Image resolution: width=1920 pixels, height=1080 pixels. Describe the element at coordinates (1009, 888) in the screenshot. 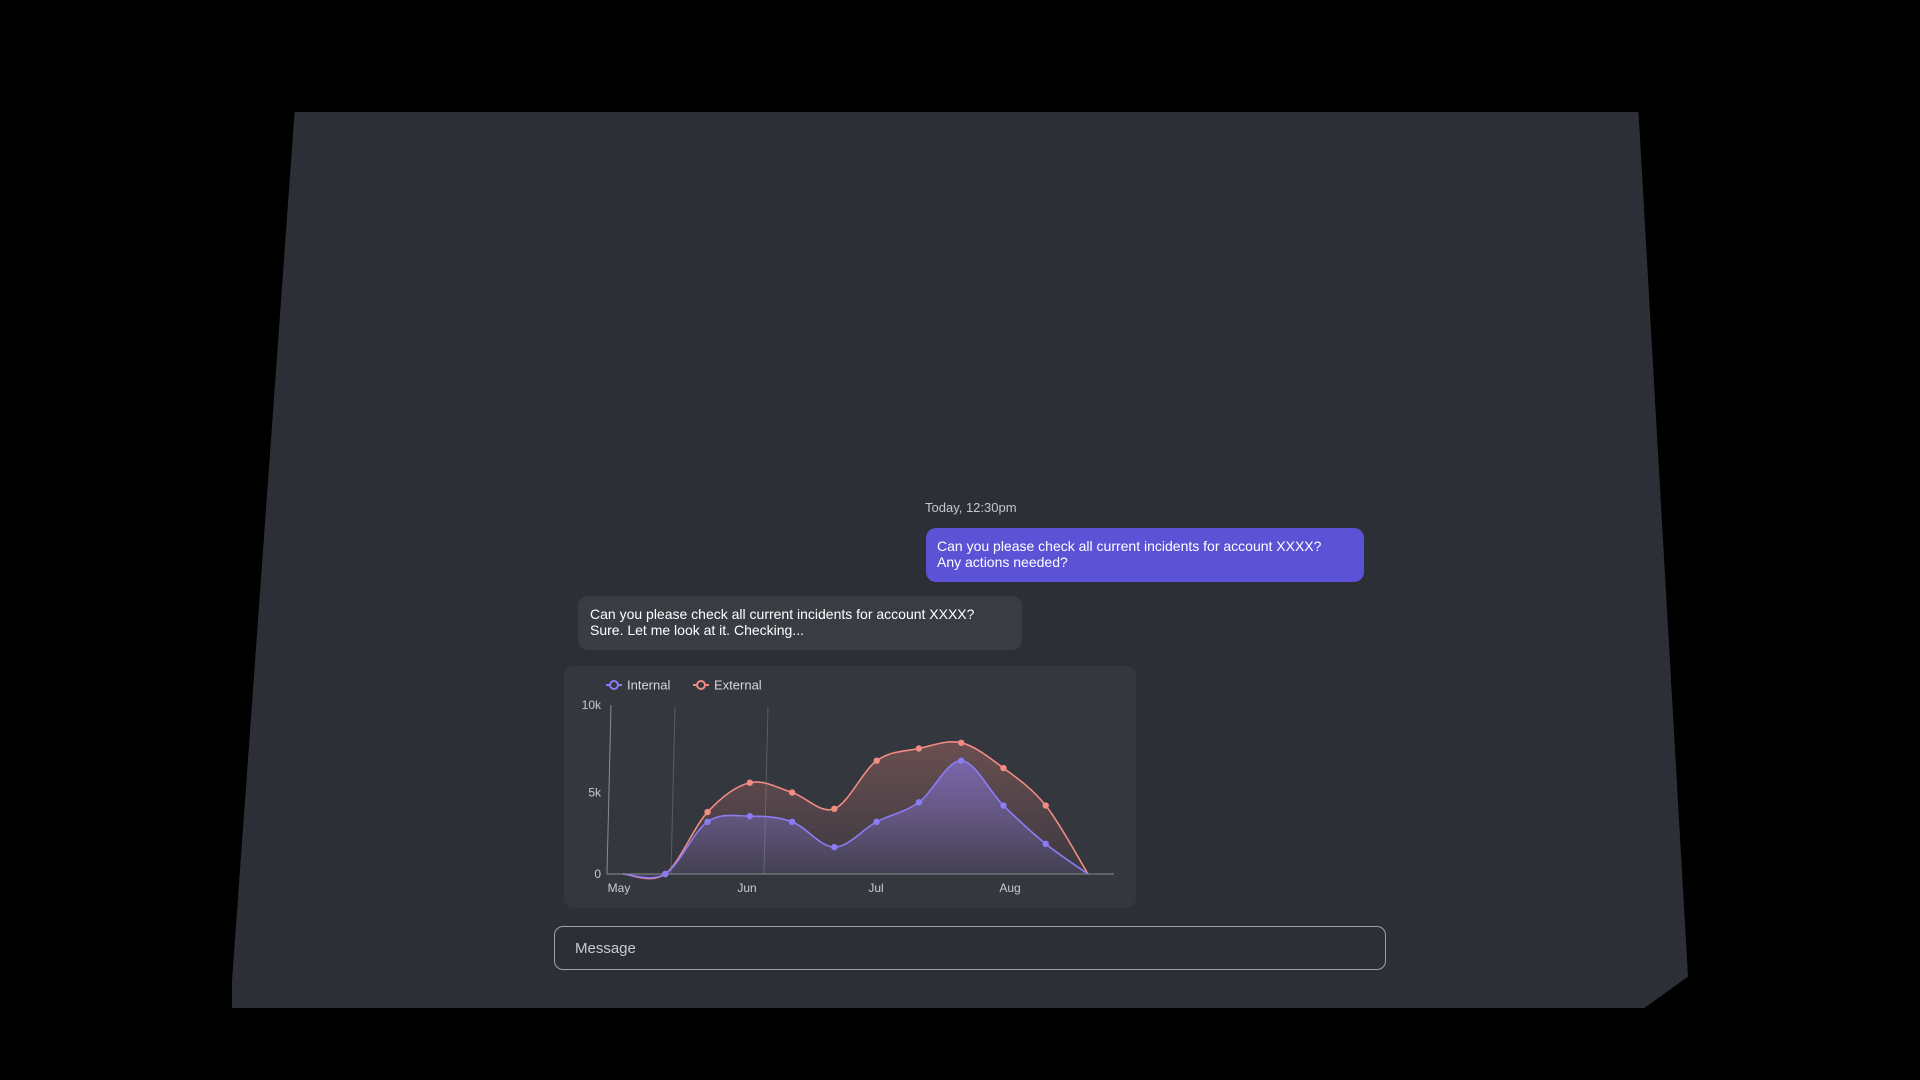

I see `x-tick-label-3: Aug` at that location.